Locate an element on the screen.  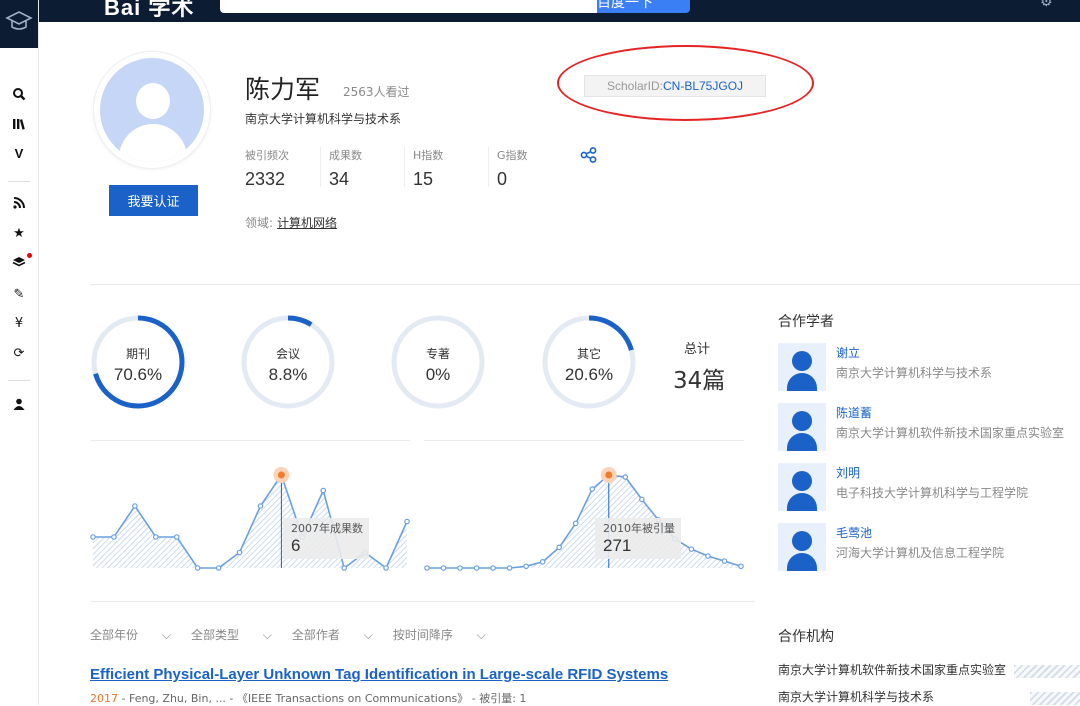
stat-label: 被引频次 is located at coordinates (267, 155).